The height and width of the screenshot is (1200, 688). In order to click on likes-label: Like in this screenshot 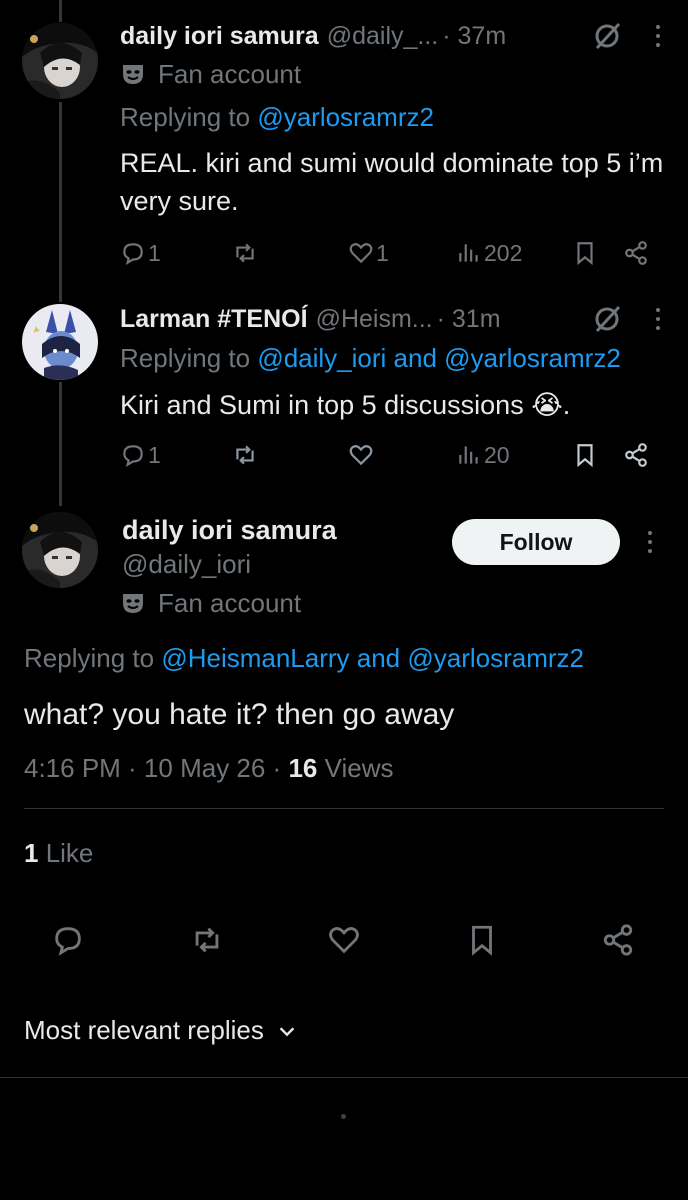, I will do `click(66, 853)`.